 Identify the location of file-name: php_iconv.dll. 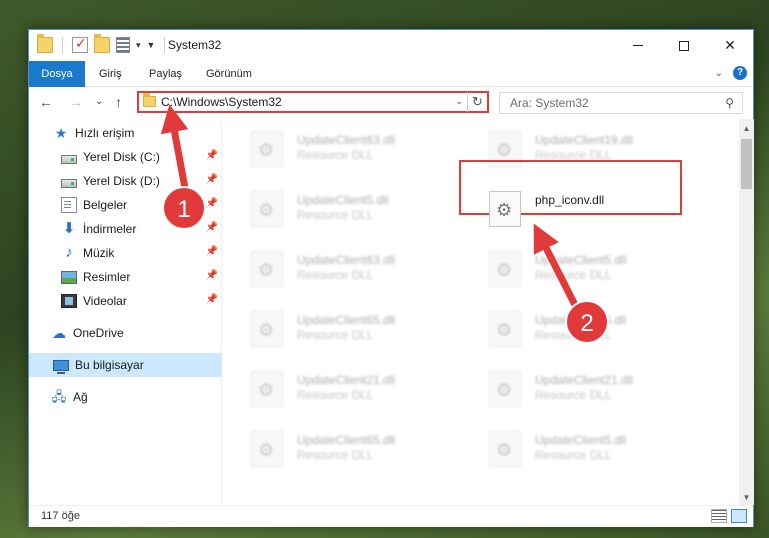
(570, 200).